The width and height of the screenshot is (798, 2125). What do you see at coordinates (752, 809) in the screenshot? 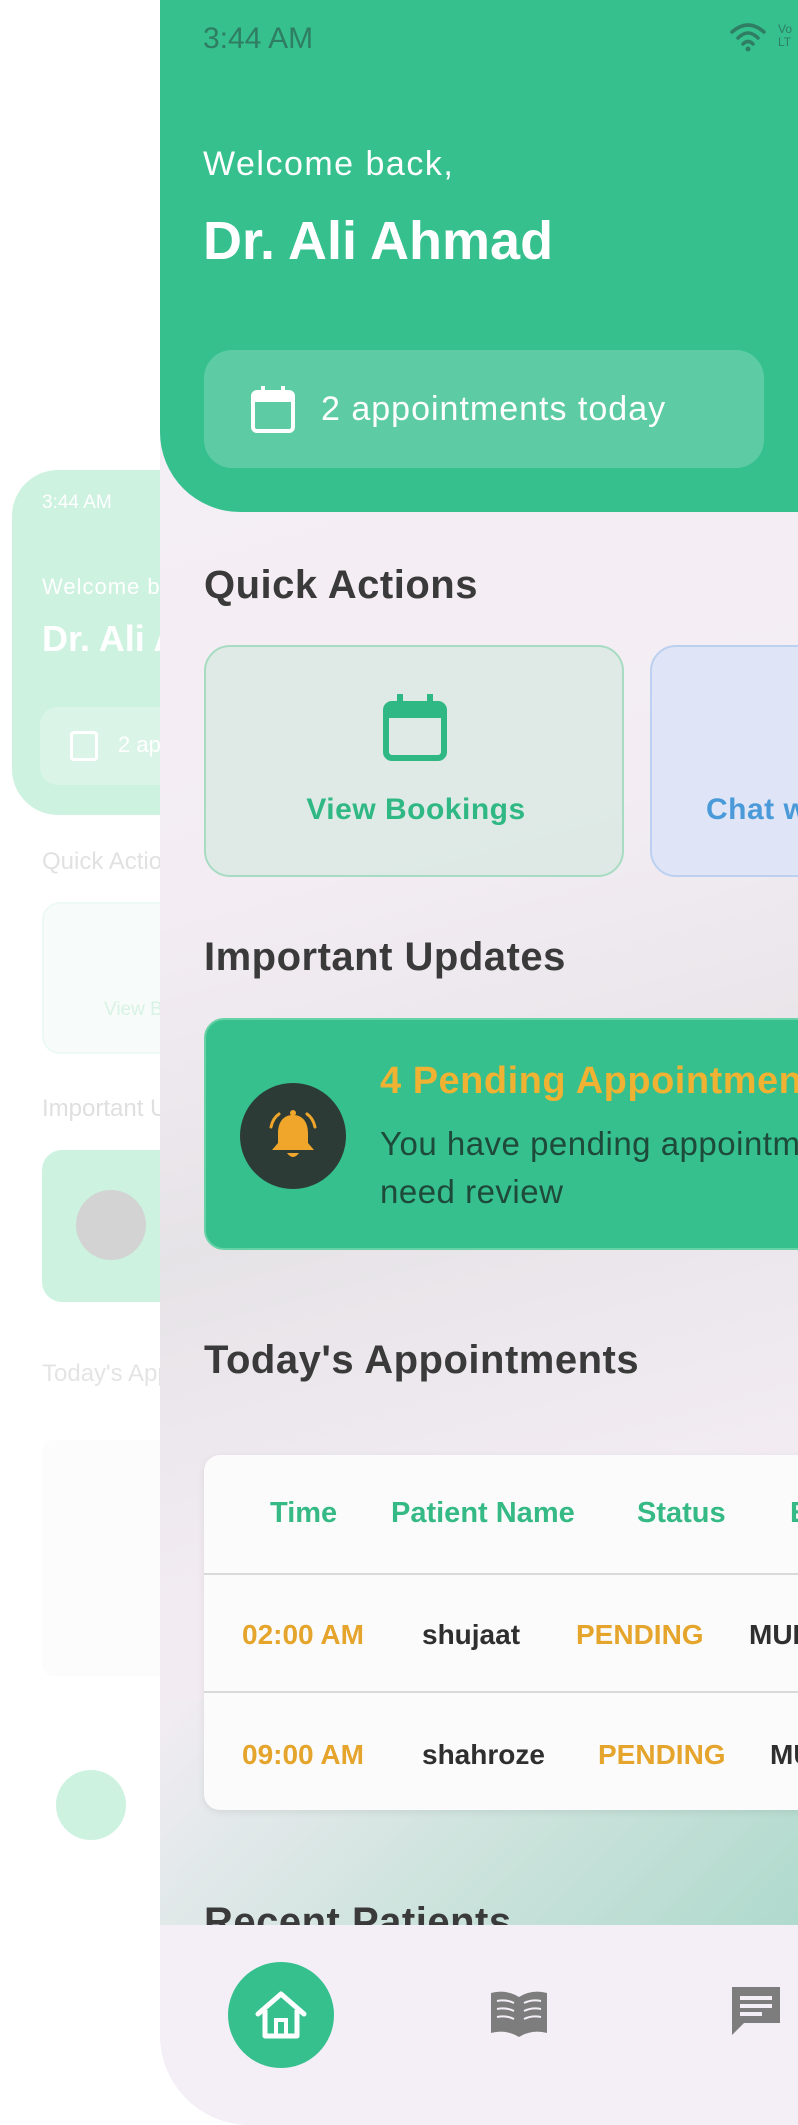
I see `chat-label: Chat w` at bounding box center [752, 809].